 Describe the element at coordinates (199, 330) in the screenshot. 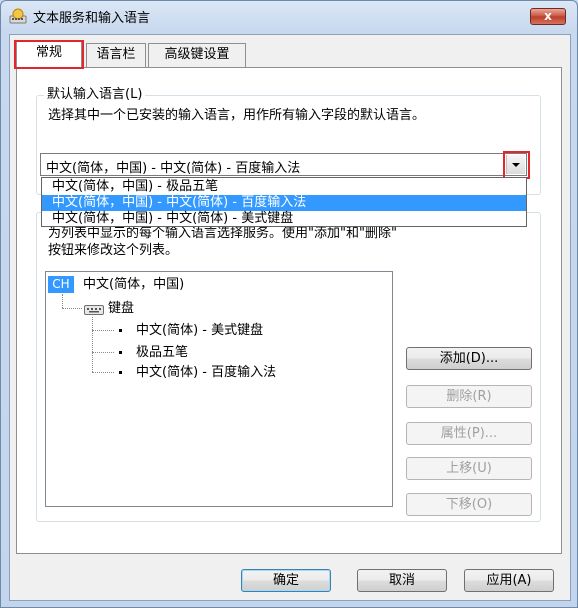

I see `tree-item: 中文(简体) - 美式键盘` at that location.